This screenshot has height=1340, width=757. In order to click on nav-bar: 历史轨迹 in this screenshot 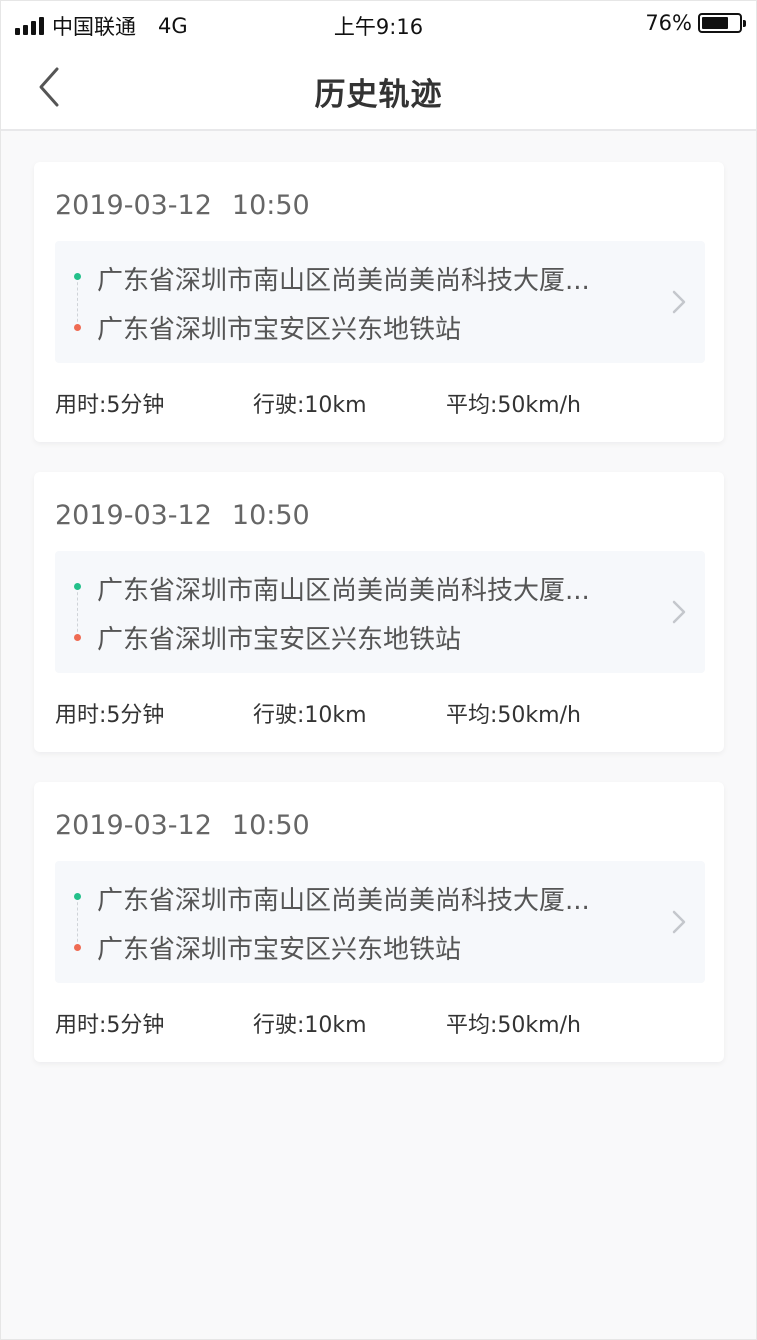, I will do `click(378, 89)`.